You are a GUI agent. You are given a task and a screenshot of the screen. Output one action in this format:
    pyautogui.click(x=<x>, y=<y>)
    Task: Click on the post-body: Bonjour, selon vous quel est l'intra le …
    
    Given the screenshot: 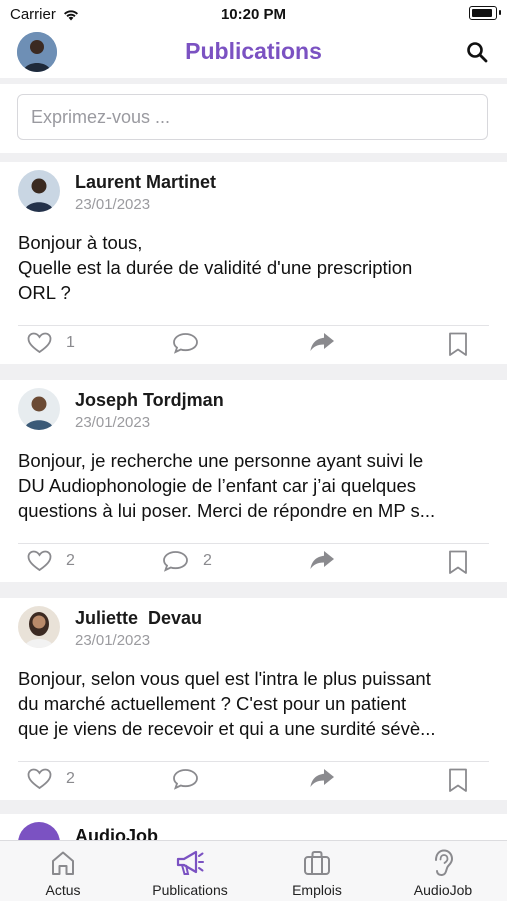 What is the action you would take?
    pyautogui.click(x=254, y=703)
    